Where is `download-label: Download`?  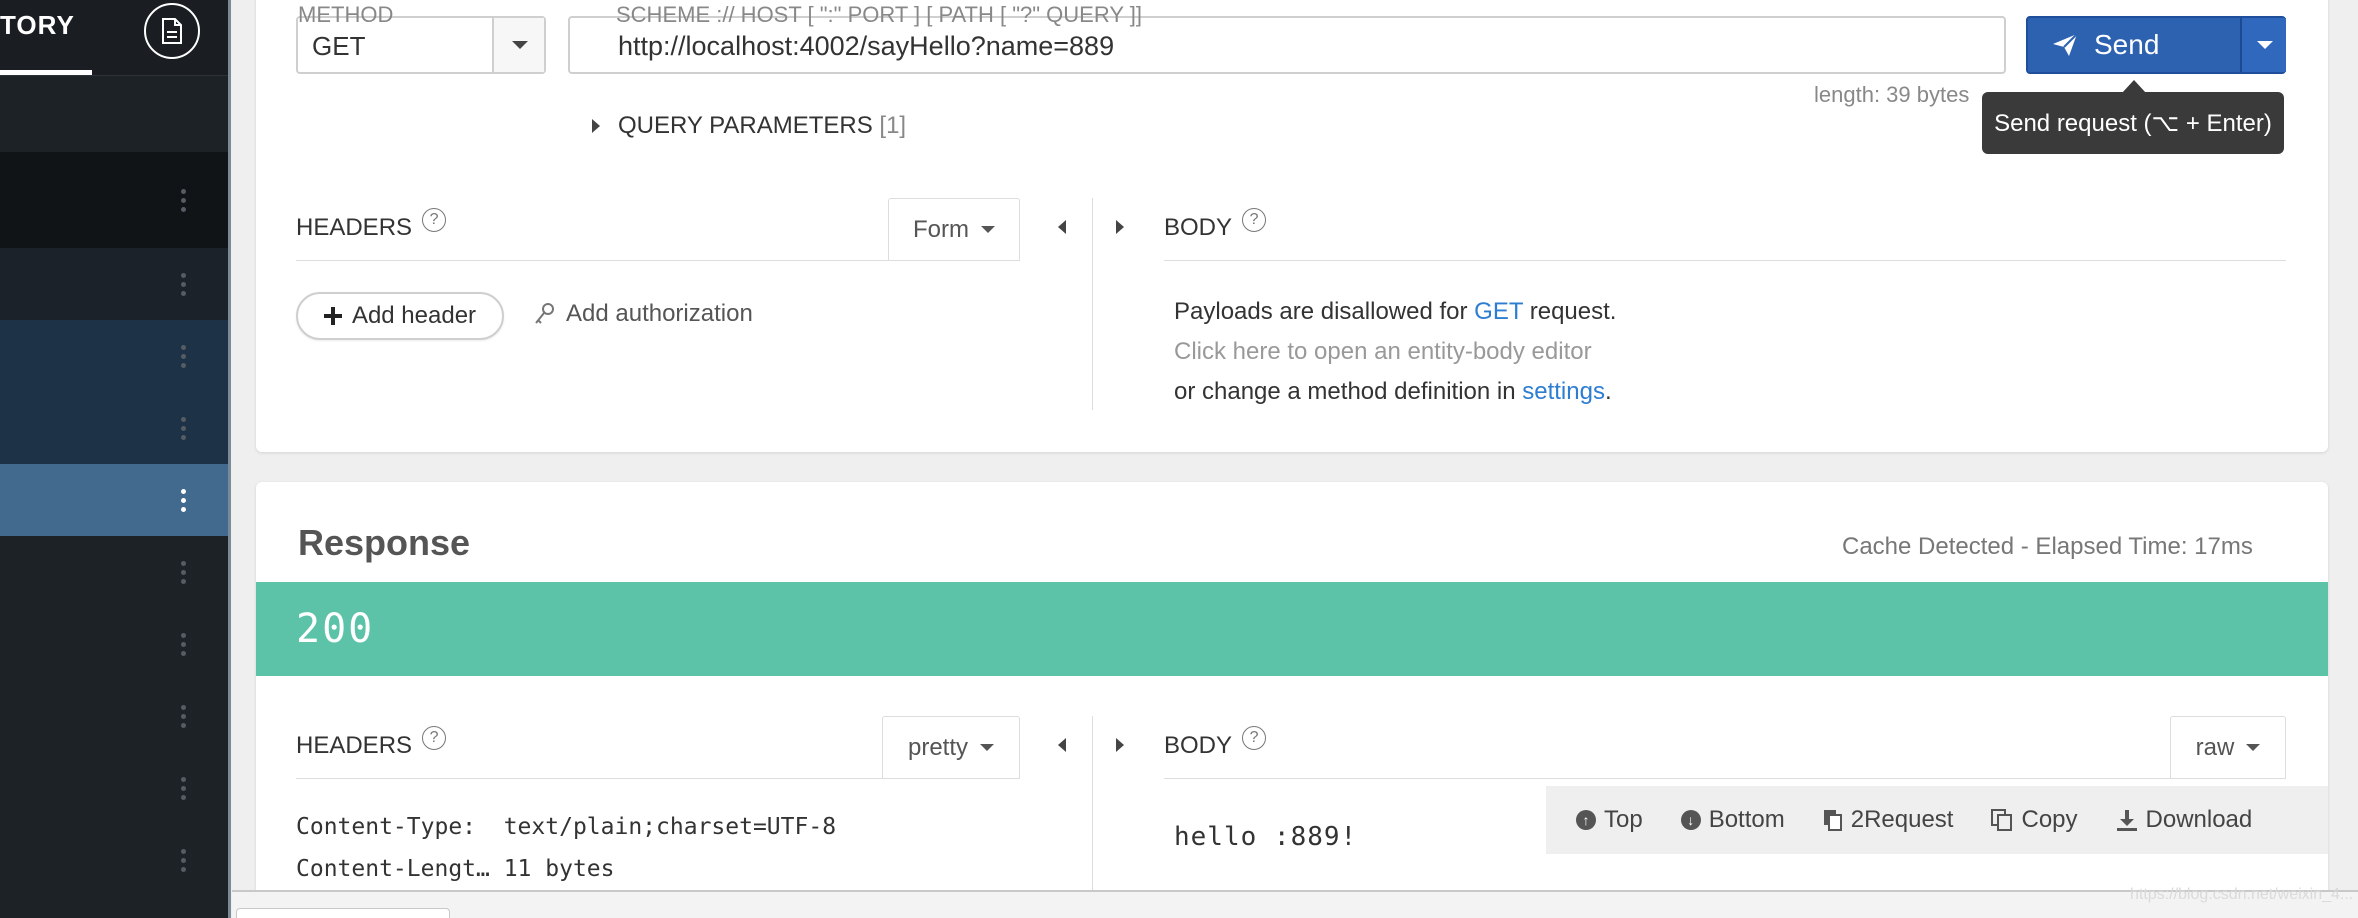
download-label: Download is located at coordinates (2199, 819).